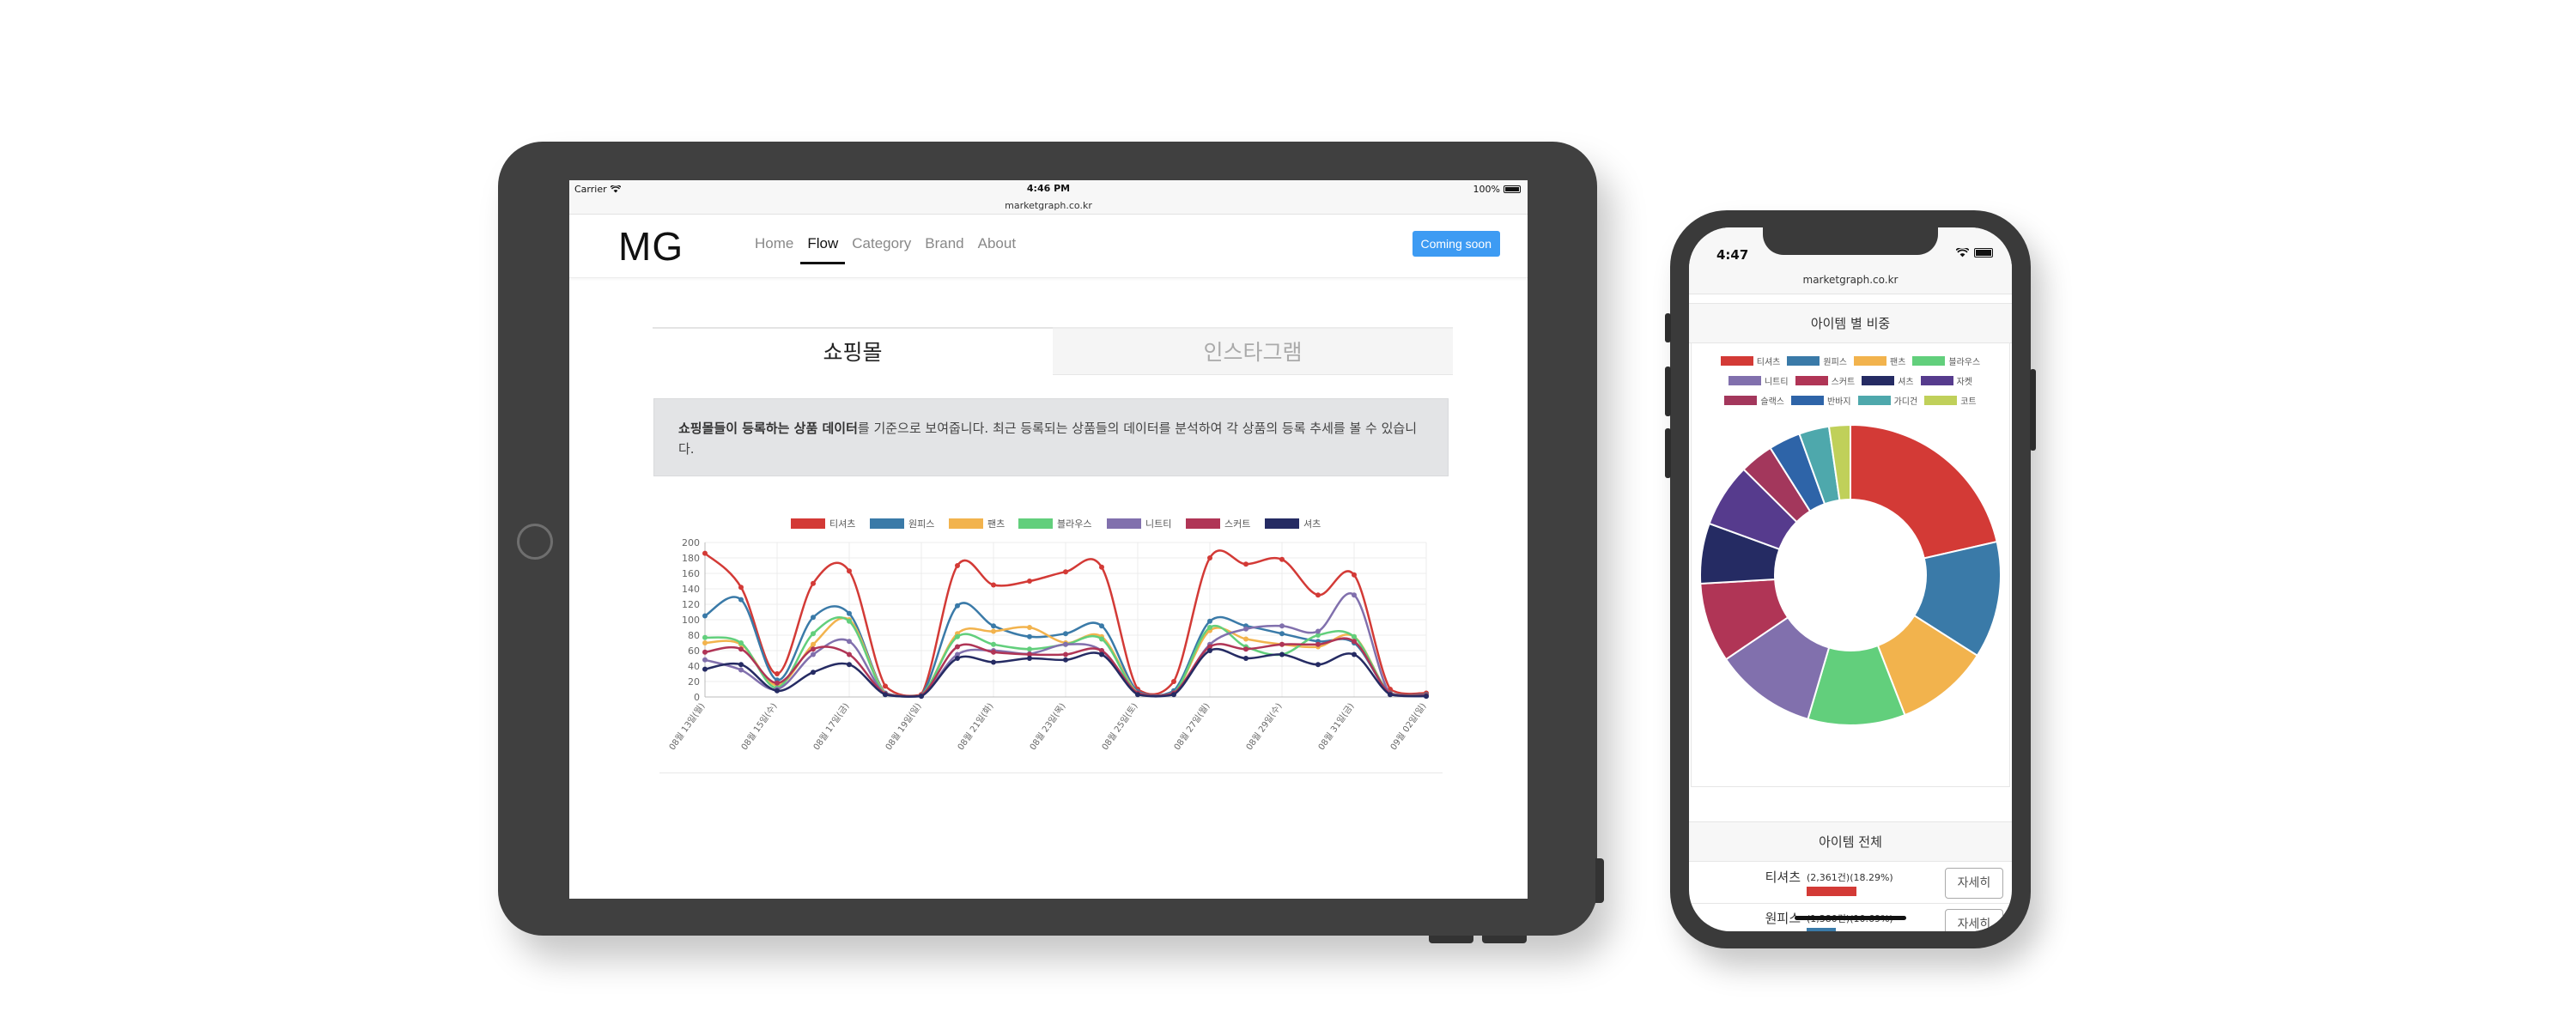  I want to click on chart-divider, so click(1051, 772).